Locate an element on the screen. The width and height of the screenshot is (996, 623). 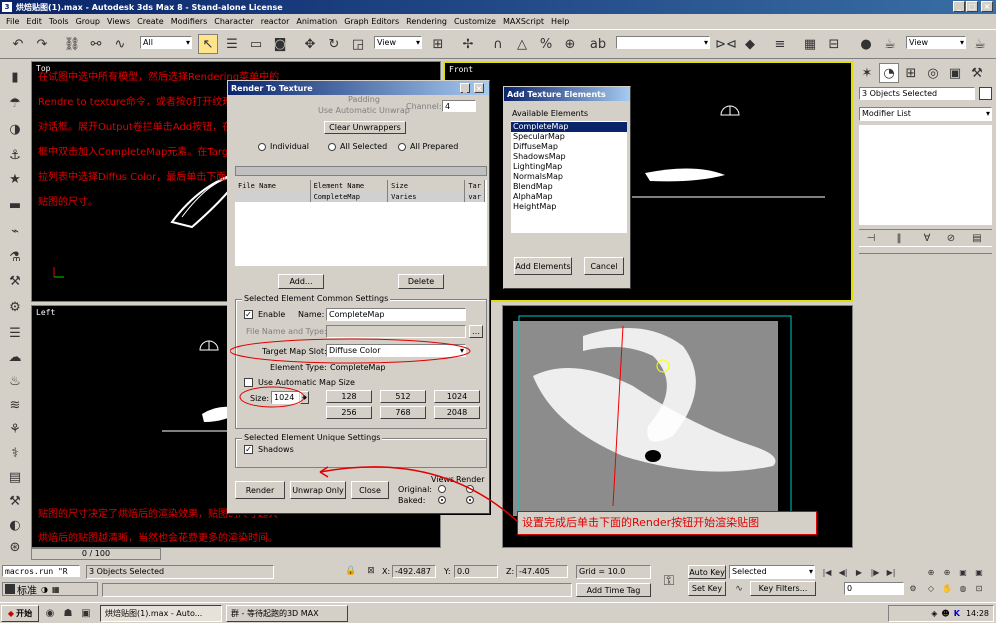
curve-editor-icon: ▦ is located at coordinates (810, 44).